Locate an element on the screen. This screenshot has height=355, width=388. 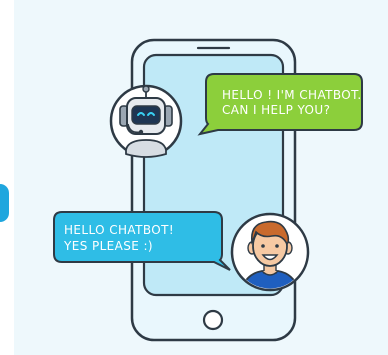
bot-message-bubble: HELLO ! I'M CHATBOT. CAN I HELP YOU? is located at coordinates (280, 104).